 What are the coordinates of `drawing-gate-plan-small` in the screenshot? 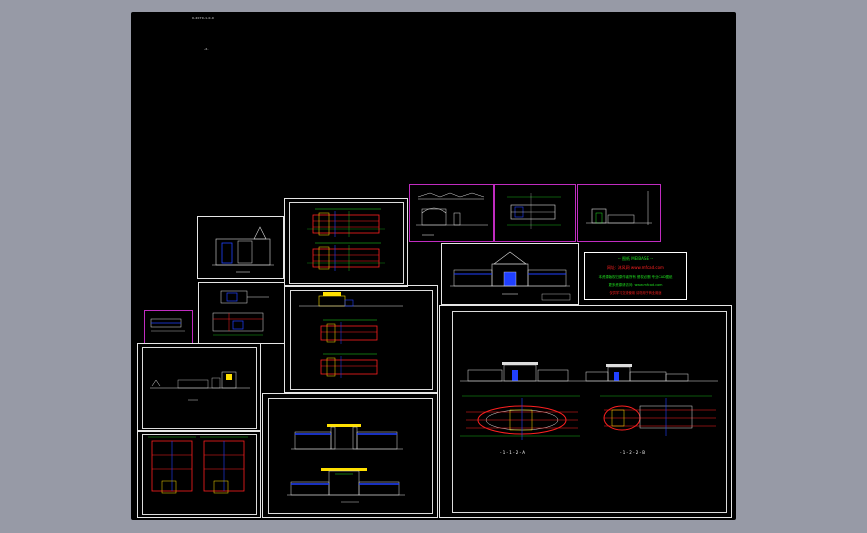 It's located at (240, 313).